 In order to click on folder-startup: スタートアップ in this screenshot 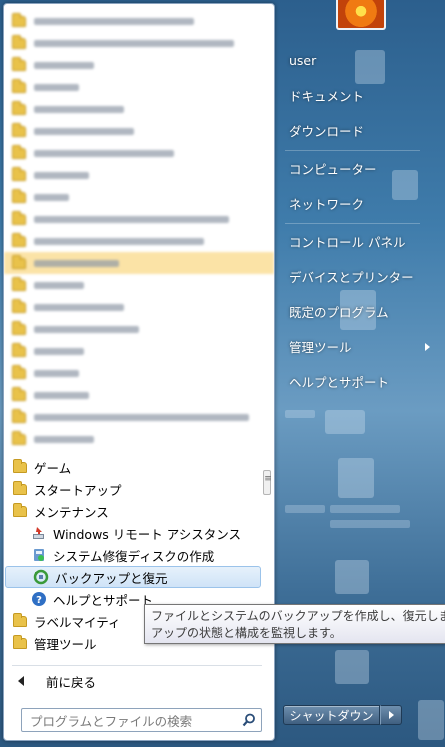, I will do `click(133, 489)`.